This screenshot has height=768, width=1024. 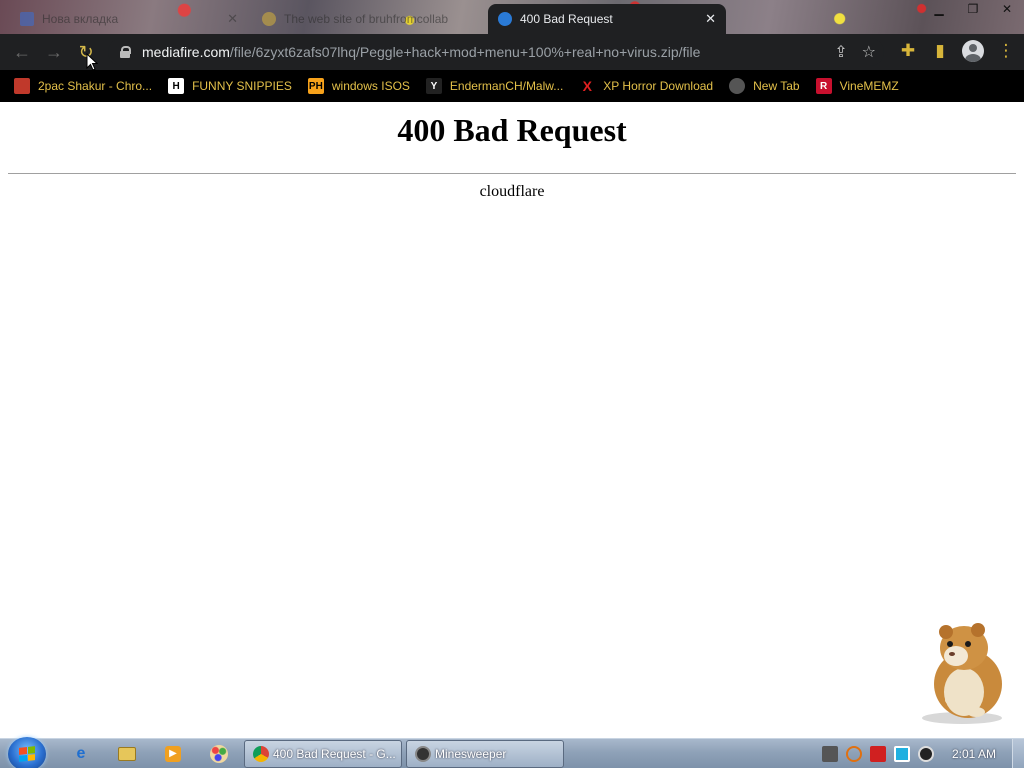 What do you see at coordinates (1006, 51) in the screenshot?
I see `more-menu-icon: ⋮` at bounding box center [1006, 51].